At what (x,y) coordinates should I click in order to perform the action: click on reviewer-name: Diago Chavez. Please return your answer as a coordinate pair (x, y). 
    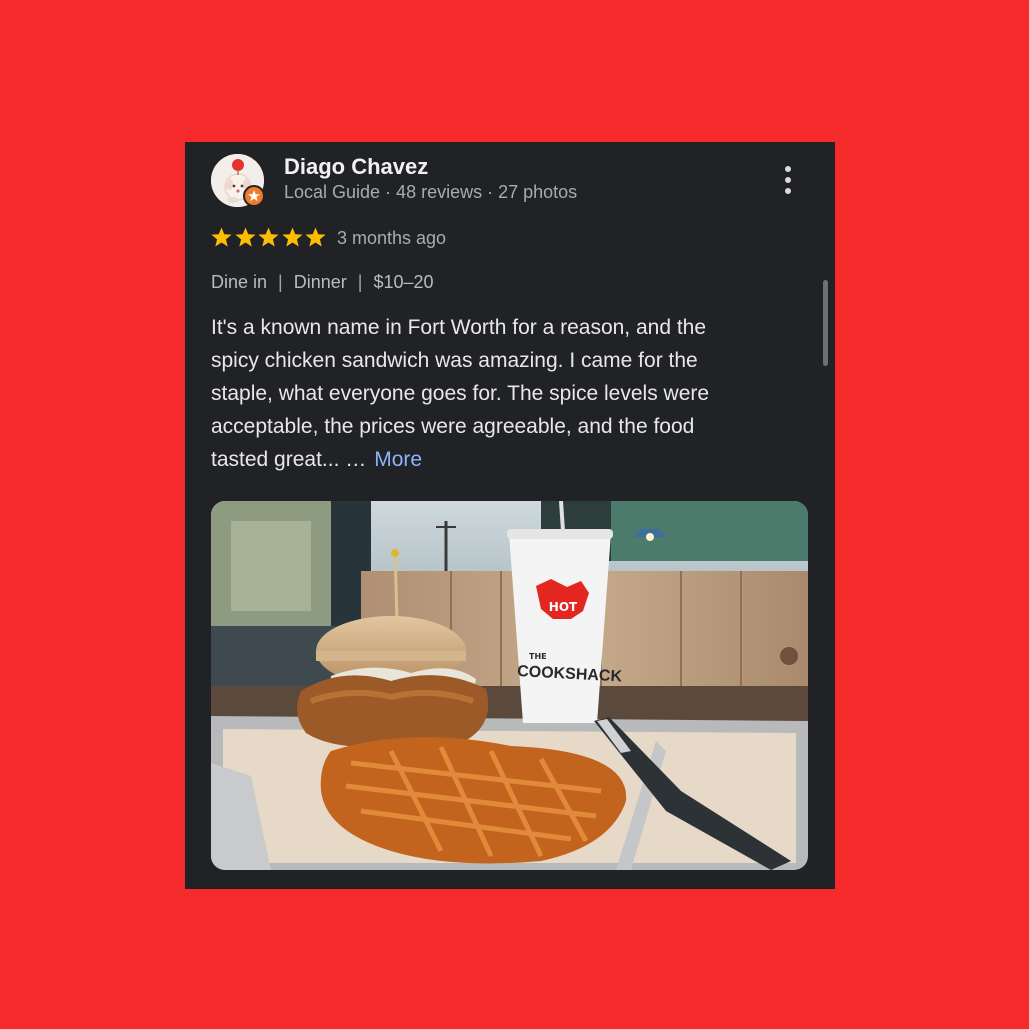
    Looking at the image, I should click on (356, 167).